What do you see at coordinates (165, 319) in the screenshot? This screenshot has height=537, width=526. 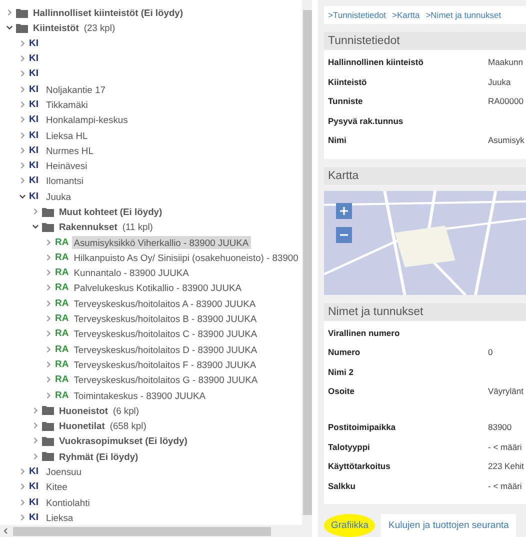 I see `tree-item: Terveyskeskus/hoitolaitos B - 83900 JUUKA` at bounding box center [165, 319].